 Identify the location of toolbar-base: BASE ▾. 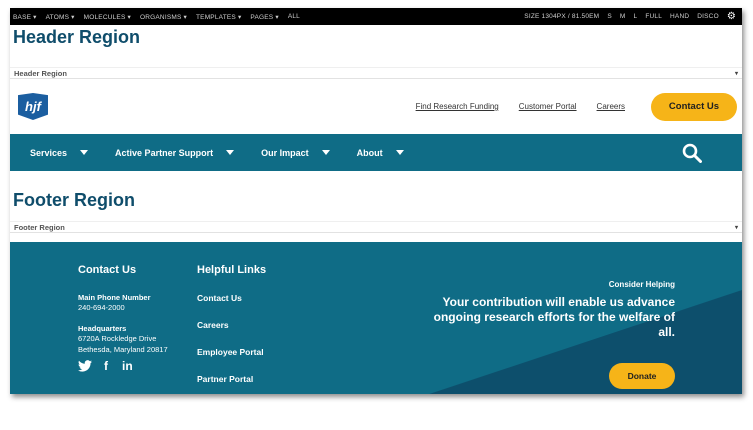
(25, 17).